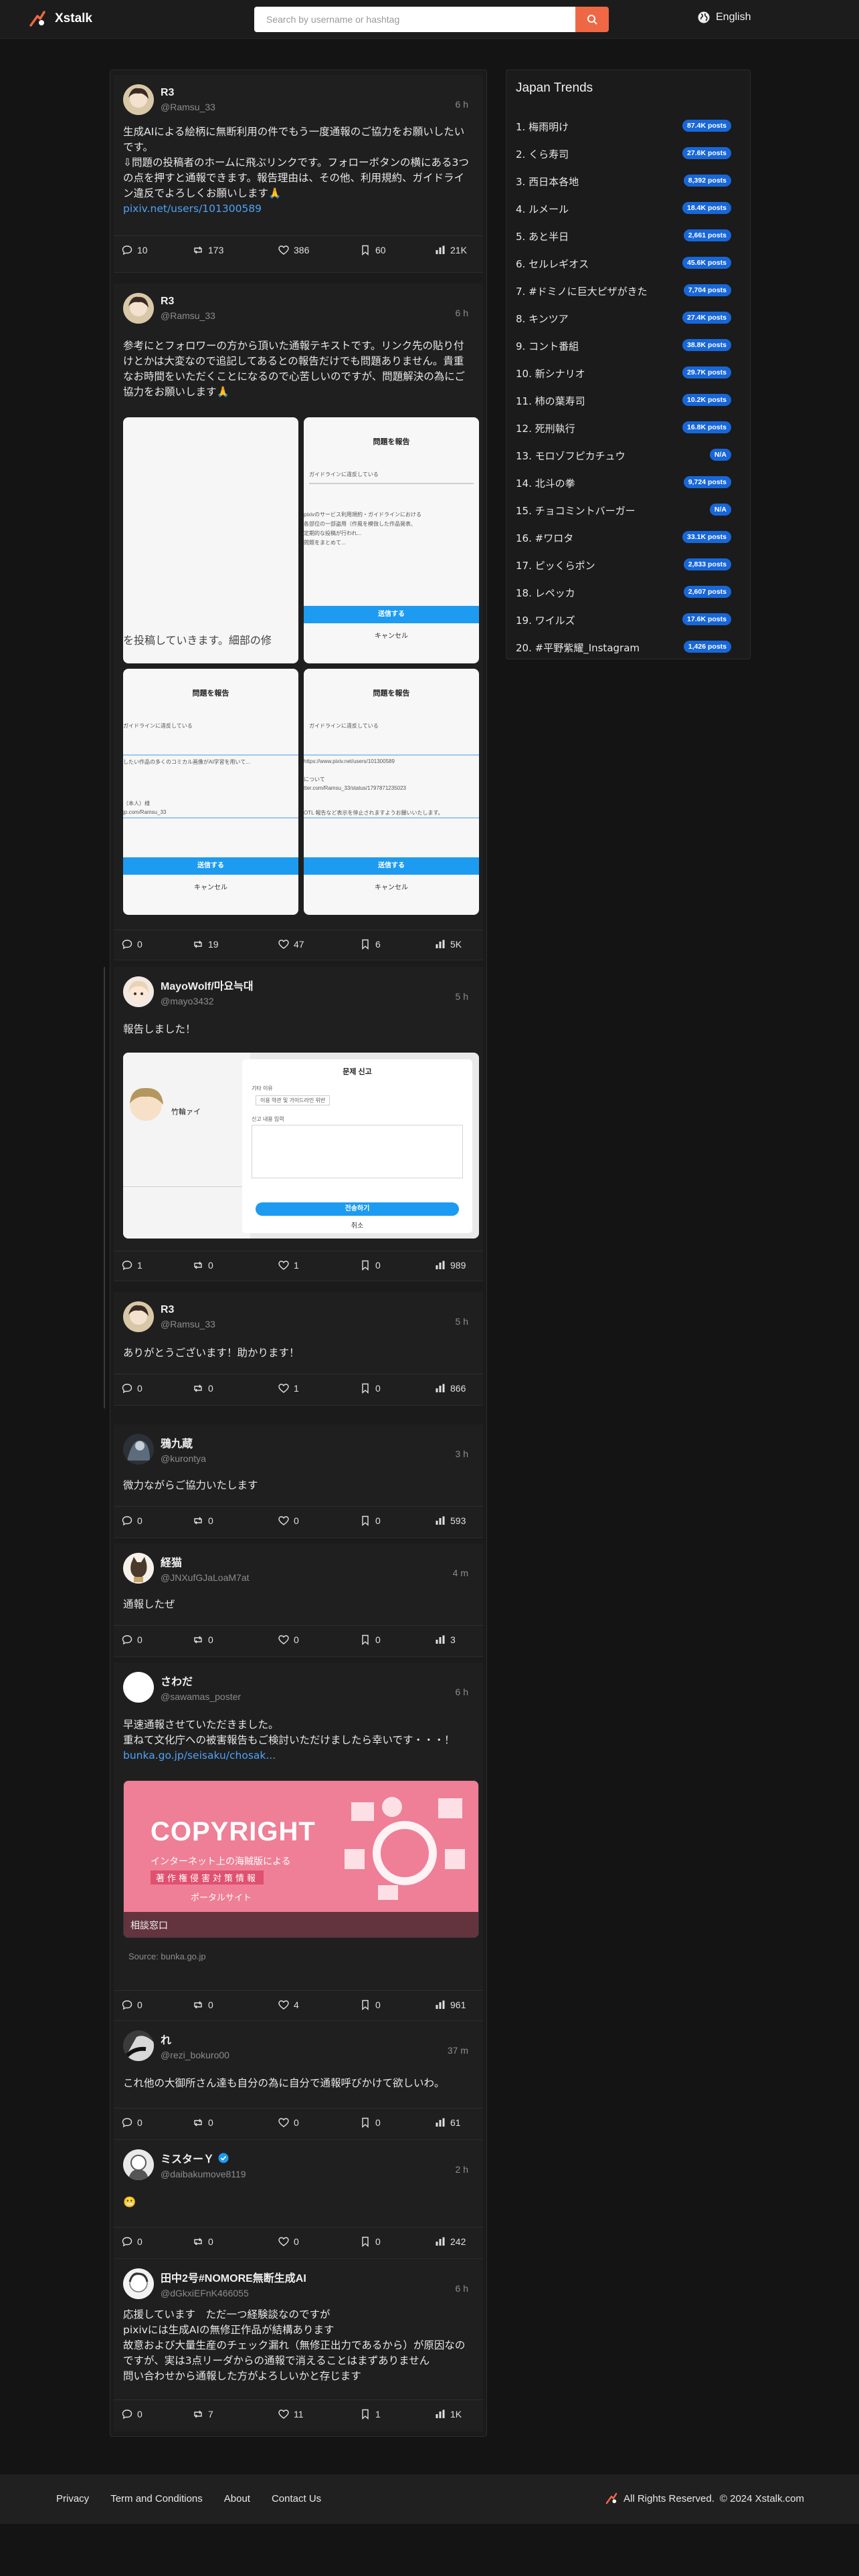 This screenshot has width=859, height=2576. Describe the element at coordinates (623, 621) in the screenshot. I see `trend-item: 19. ワイルズ 17.6K posts` at that location.